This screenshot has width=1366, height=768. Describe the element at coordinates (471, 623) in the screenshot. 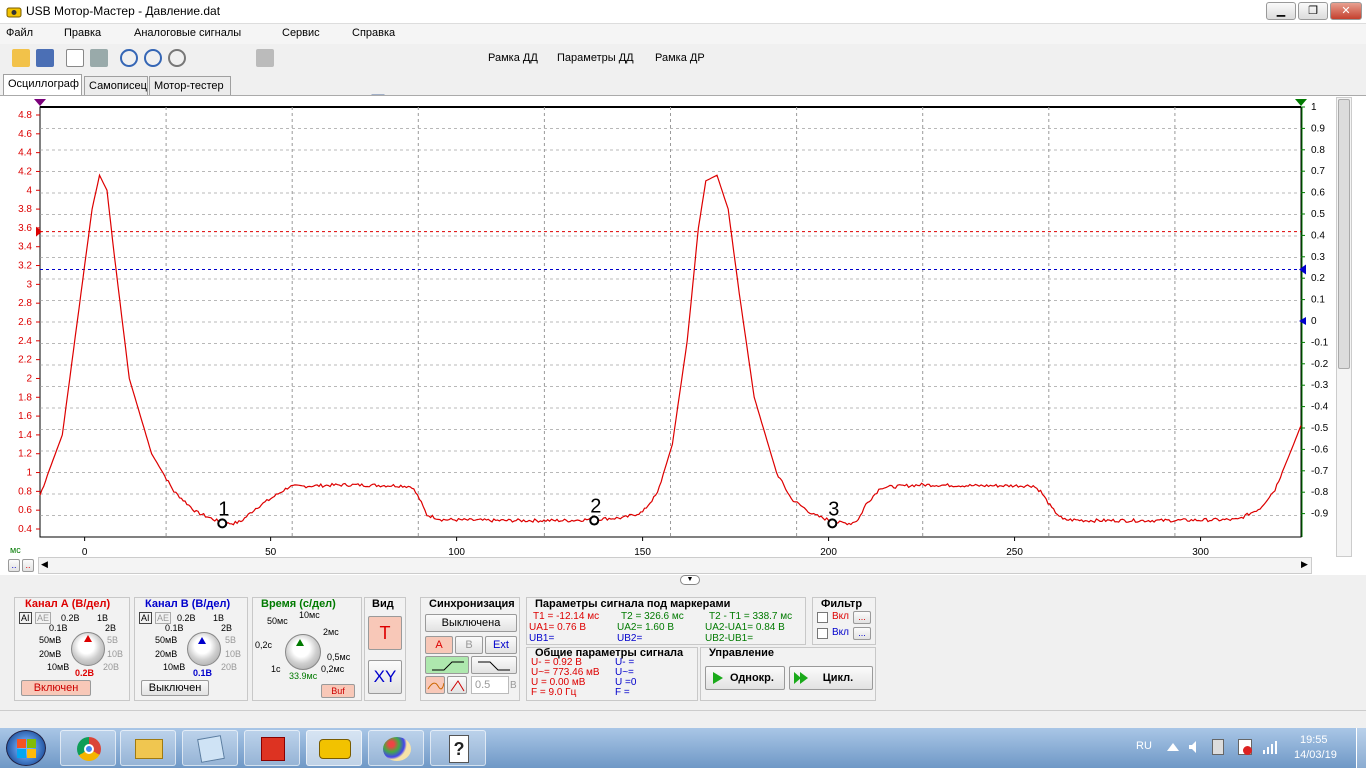

I see `sync-mode-button: Выключена` at that location.